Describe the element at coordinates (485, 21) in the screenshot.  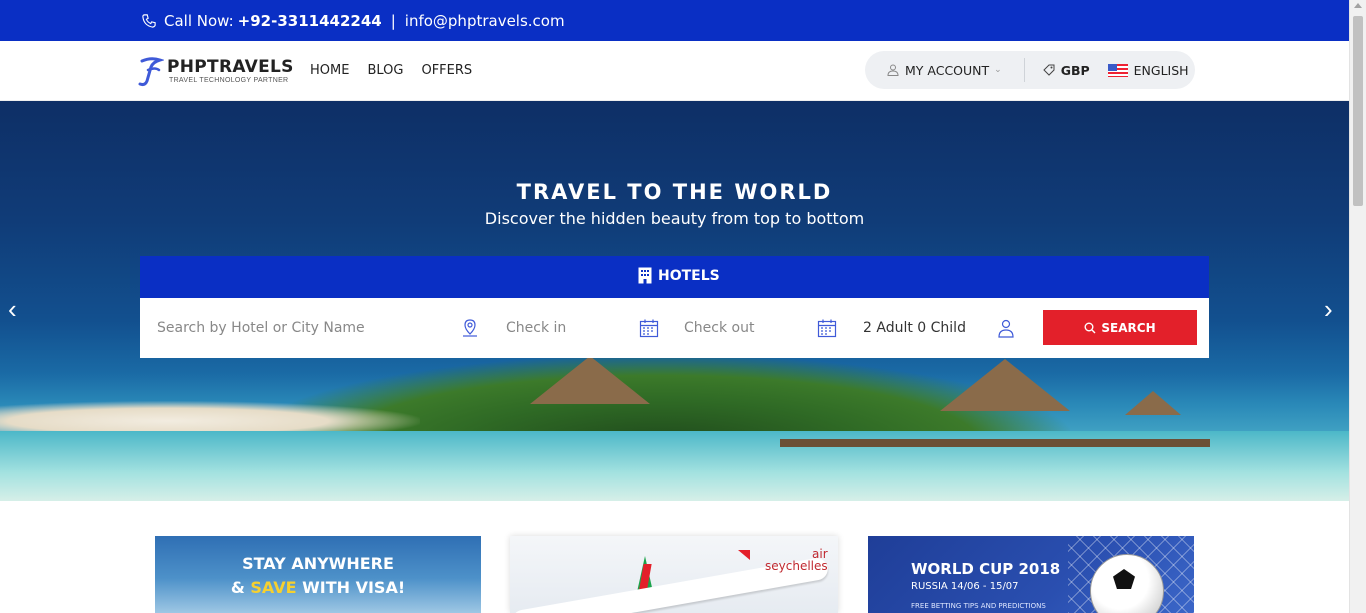
I see `email-link: info@phptravels.com` at that location.